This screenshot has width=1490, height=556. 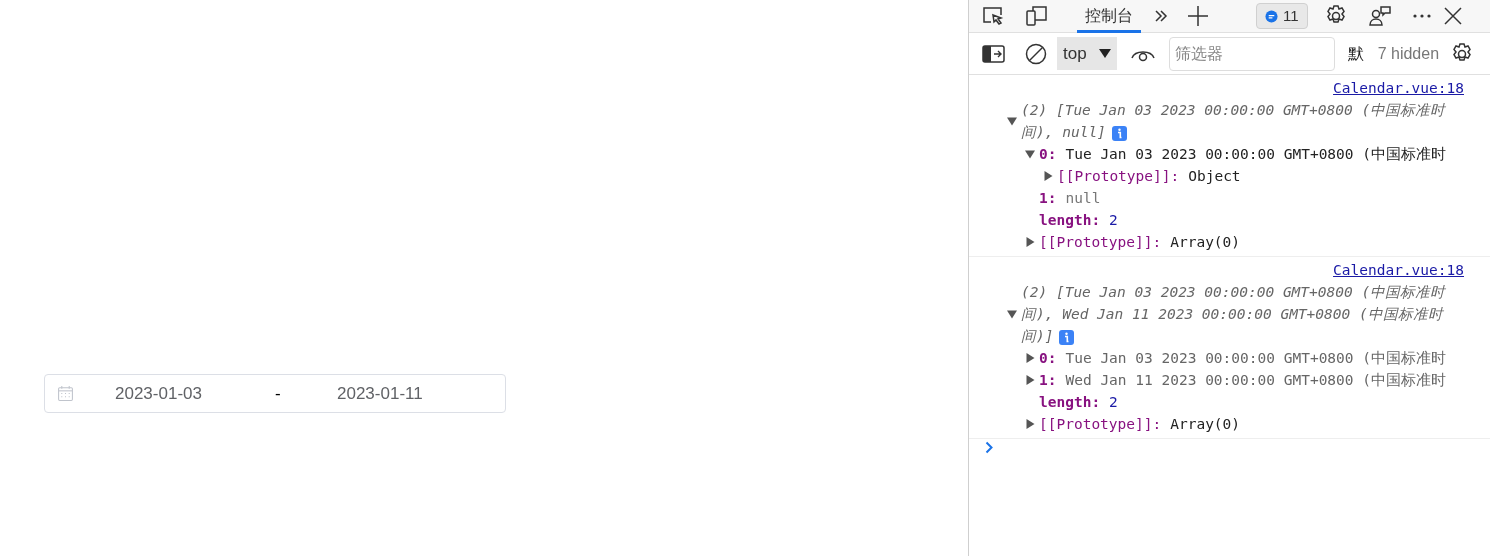 I want to click on property-value: Object, so click(x=1214, y=176).